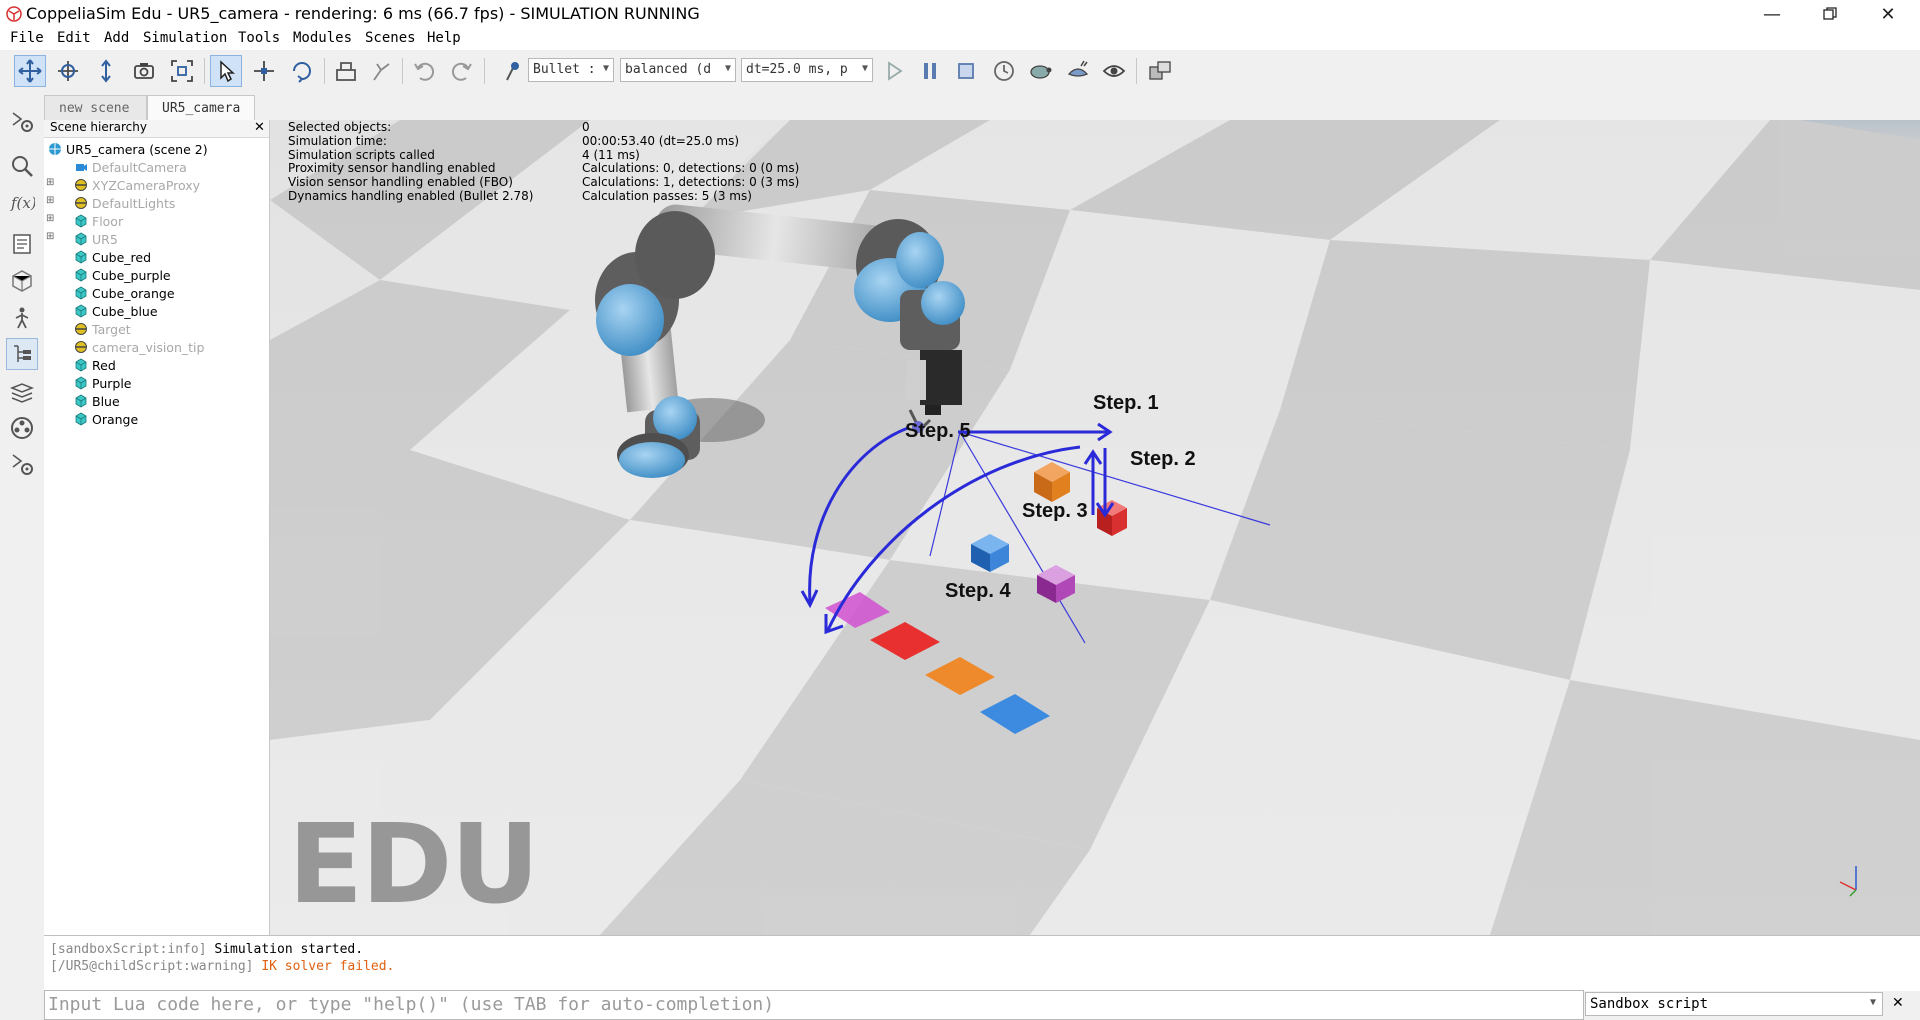 This screenshot has width=1920, height=1020. Describe the element at coordinates (152, 966) in the screenshot. I see `console-line-2-source: [/UR5@childScript:warning]` at that location.